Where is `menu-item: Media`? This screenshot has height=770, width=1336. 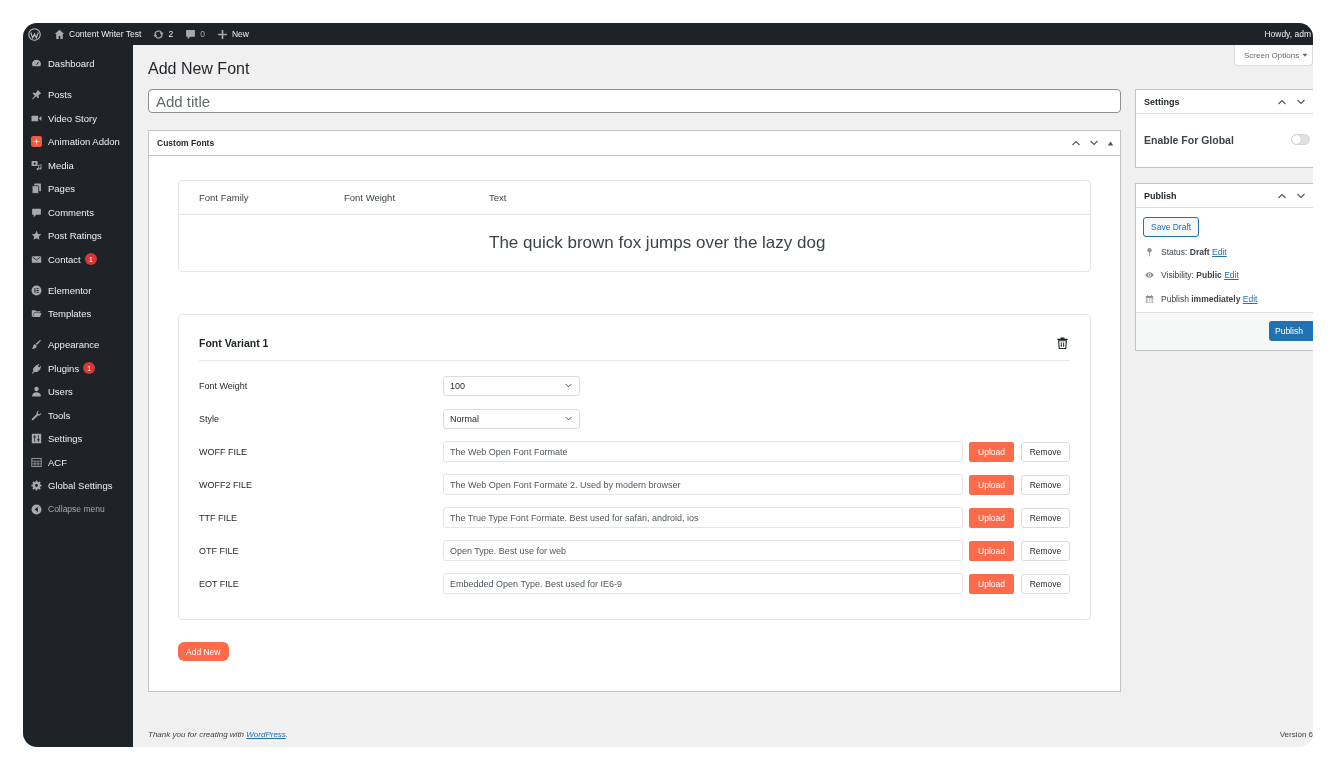
menu-item: Media is located at coordinates (78, 165).